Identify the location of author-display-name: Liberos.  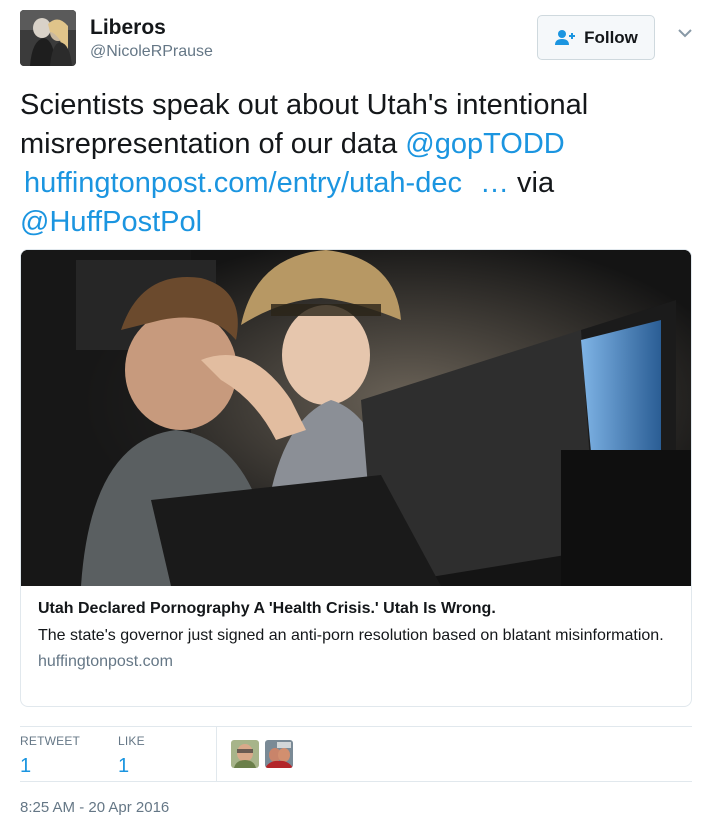
(128, 28).